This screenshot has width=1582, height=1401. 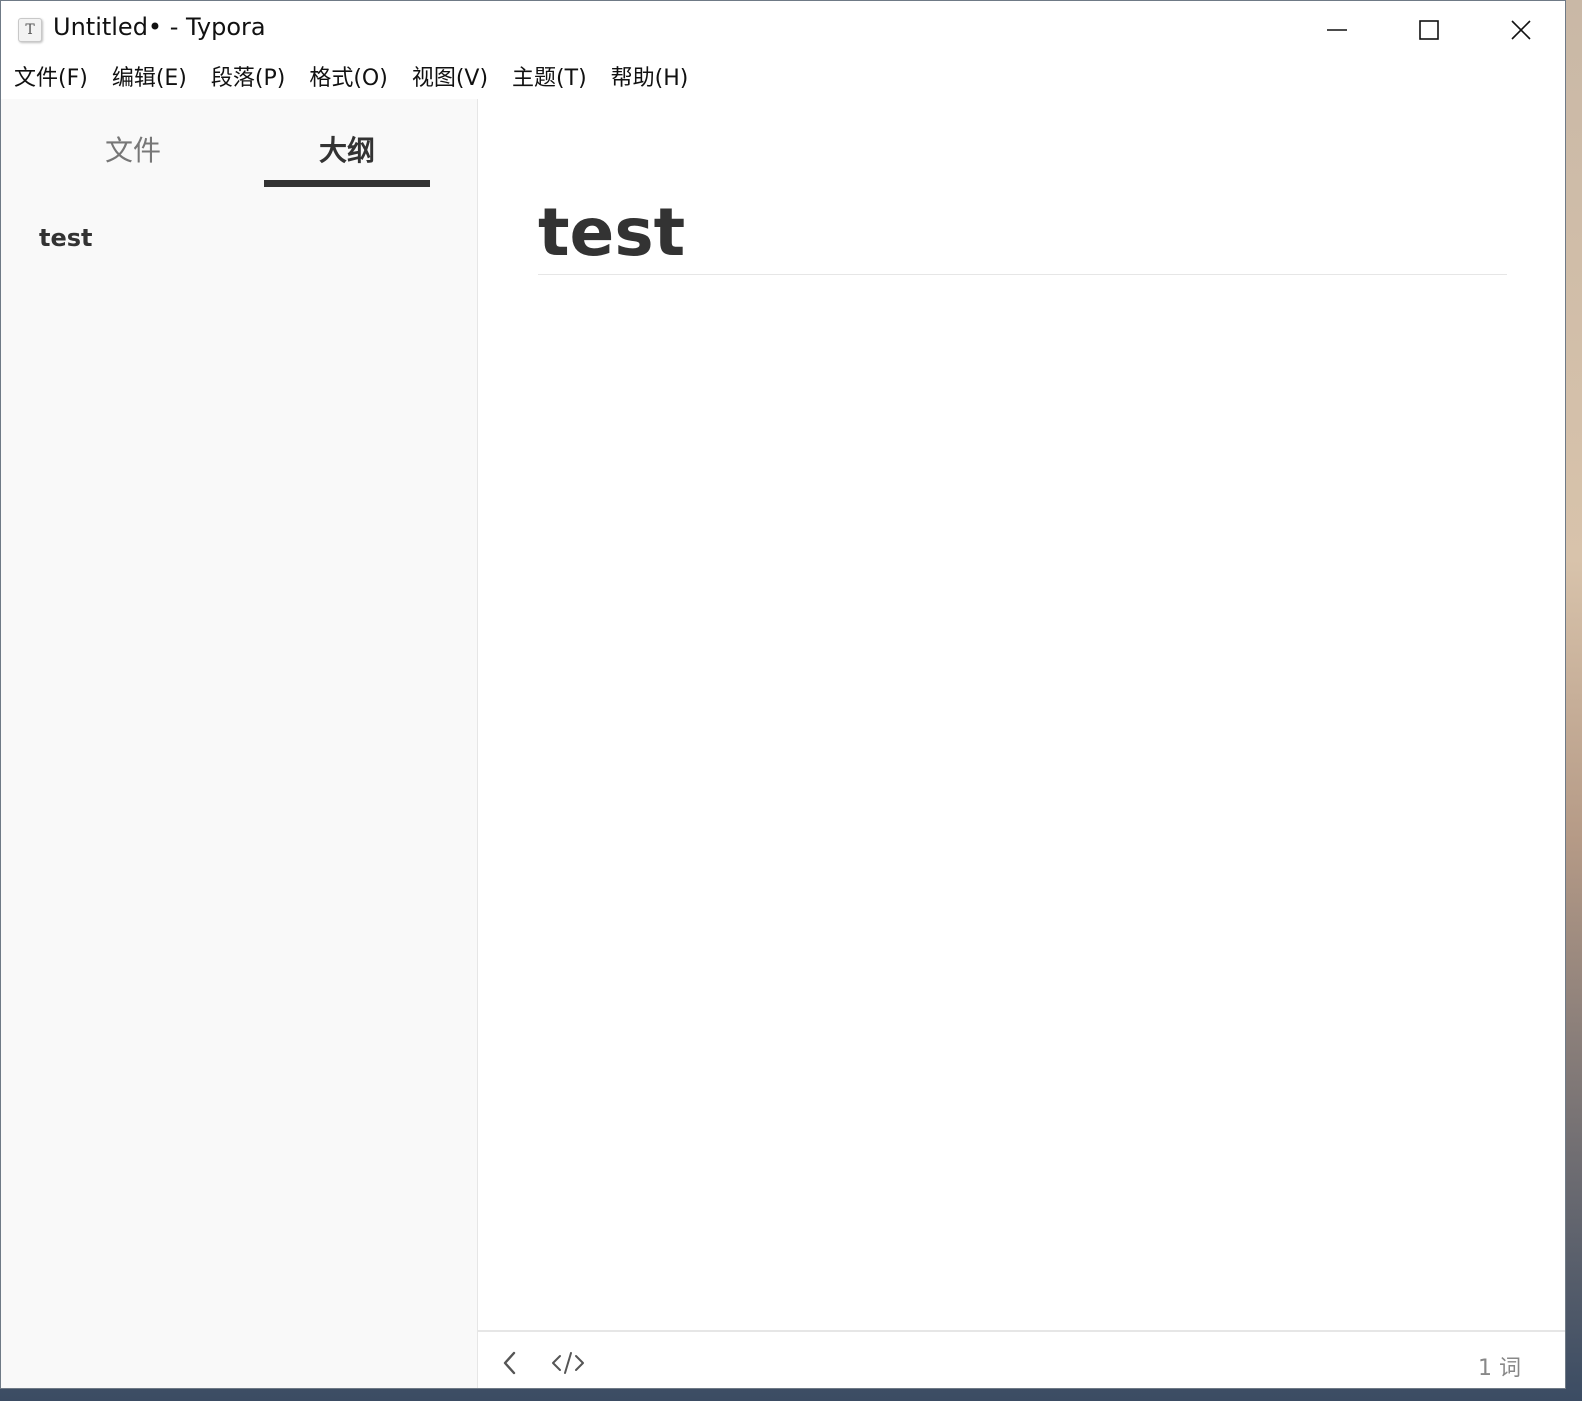 What do you see at coordinates (549, 79) in the screenshot?
I see `menu-theme: 主题(T)` at bounding box center [549, 79].